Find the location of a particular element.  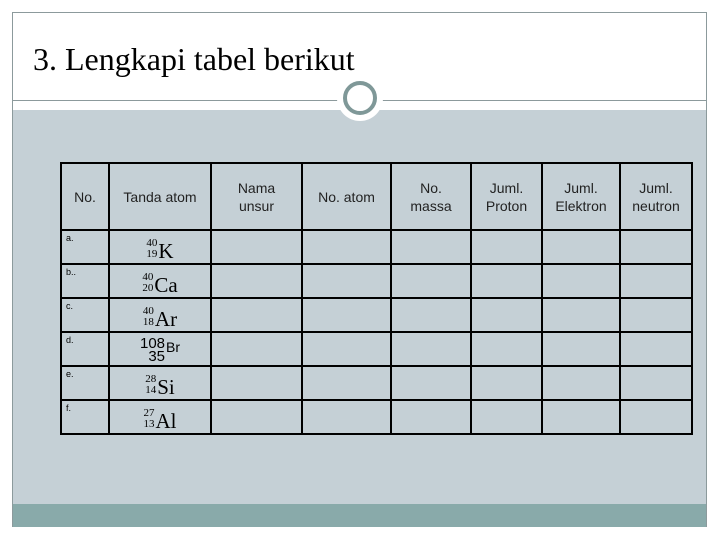

isotope-symbol-group: 27 13 Al is located at coordinates (160, 419).